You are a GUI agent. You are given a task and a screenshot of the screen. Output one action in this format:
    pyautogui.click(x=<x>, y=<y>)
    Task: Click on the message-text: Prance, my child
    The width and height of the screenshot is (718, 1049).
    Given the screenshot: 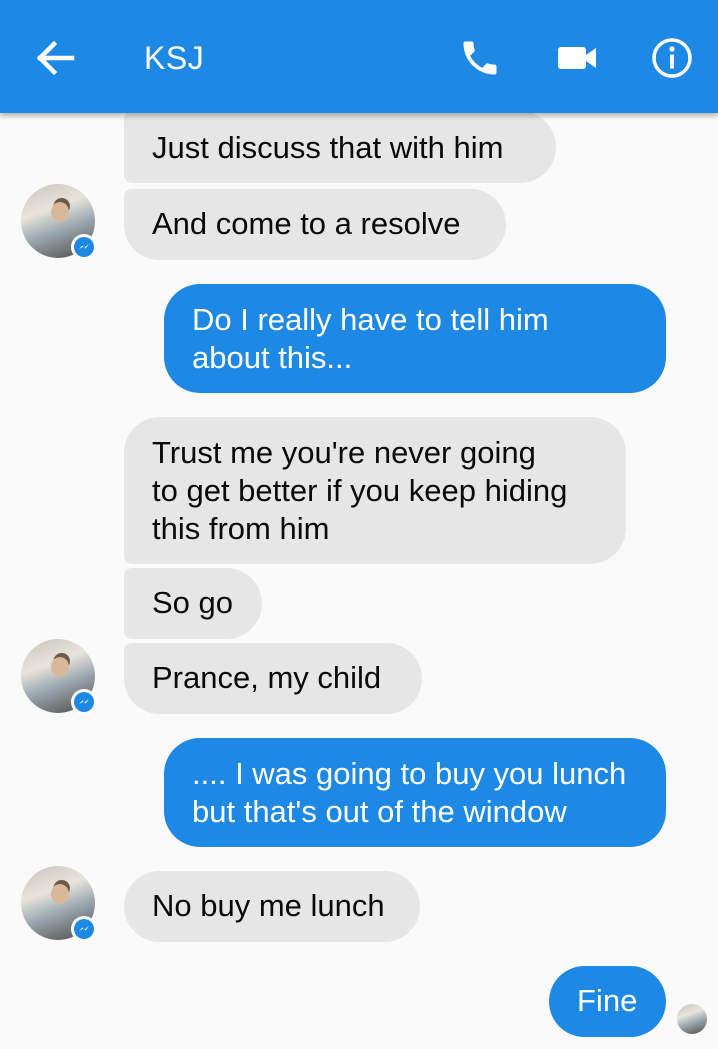 What is the action you would take?
    pyautogui.click(x=267, y=677)
    